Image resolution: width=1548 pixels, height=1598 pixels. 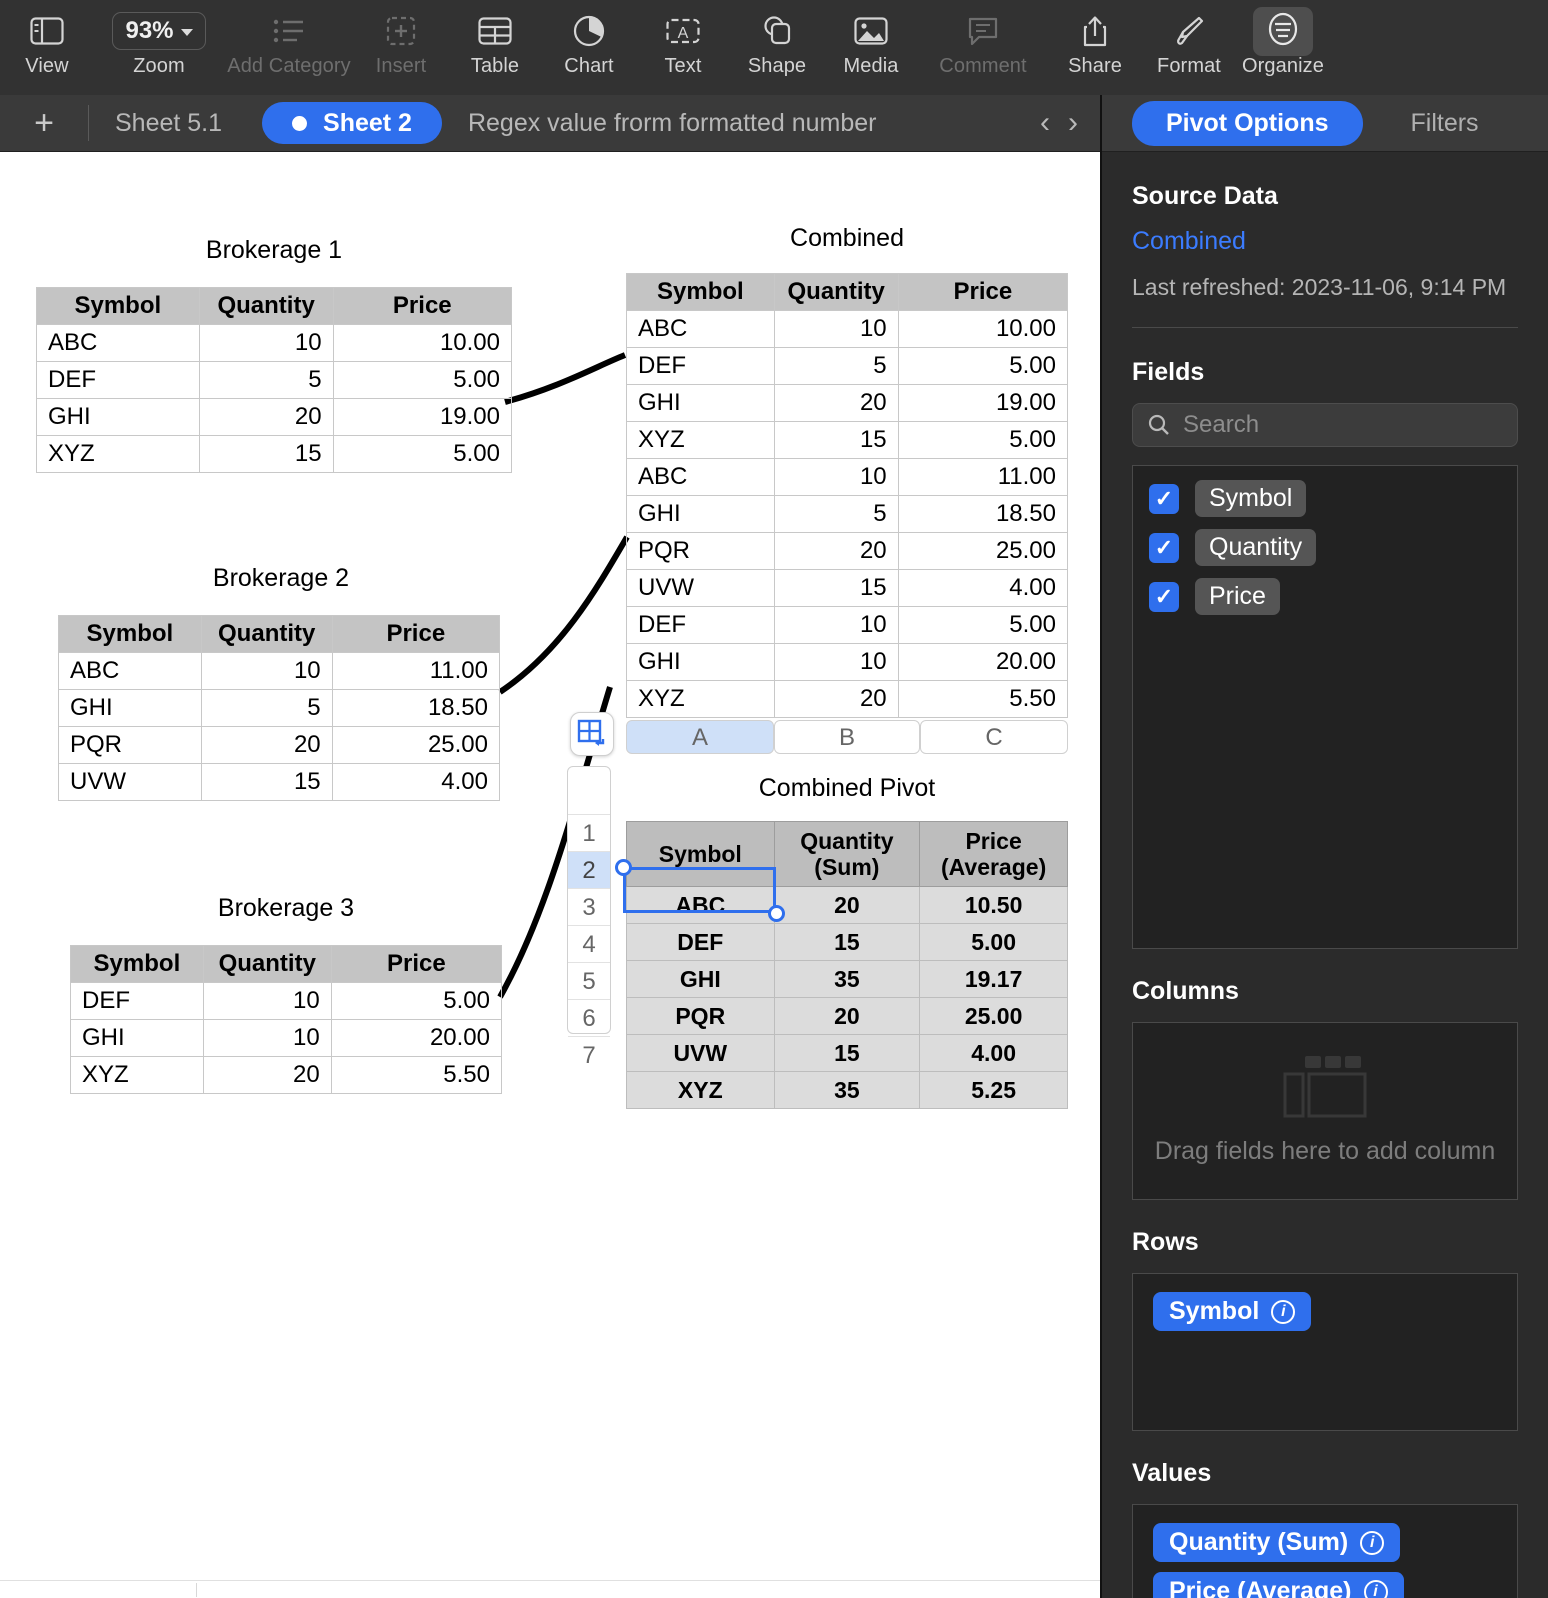 What do you see at coordinates (1189, 47) in the screenshot?
I see `toolbar-format-button: Format` at bounding box center [1189, 47].